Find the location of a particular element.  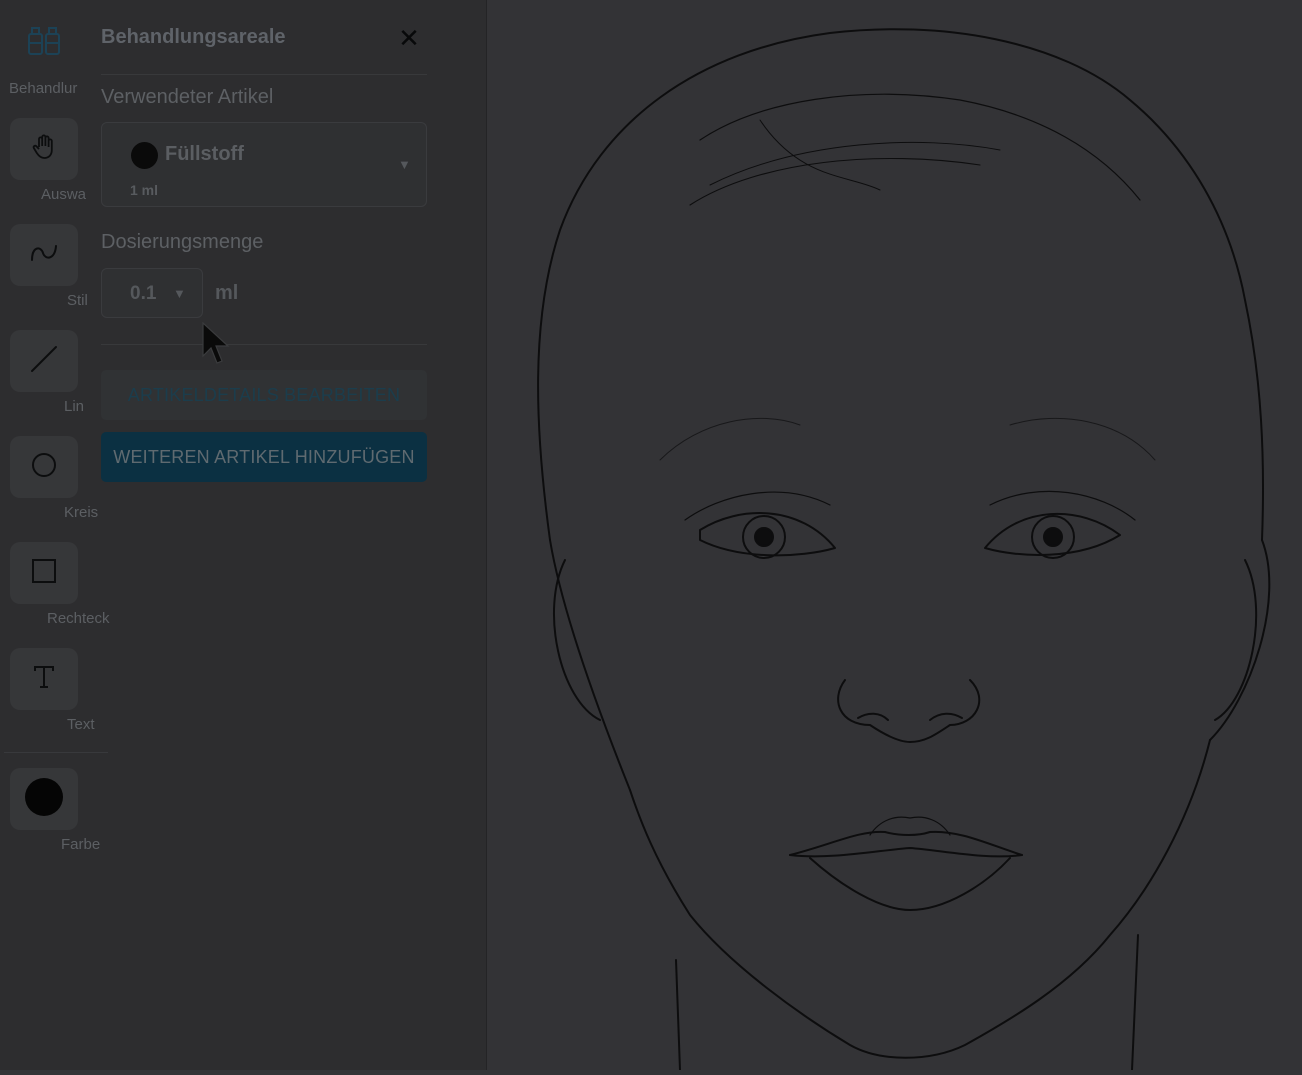

line-icon is located at coordinates (44, 361).